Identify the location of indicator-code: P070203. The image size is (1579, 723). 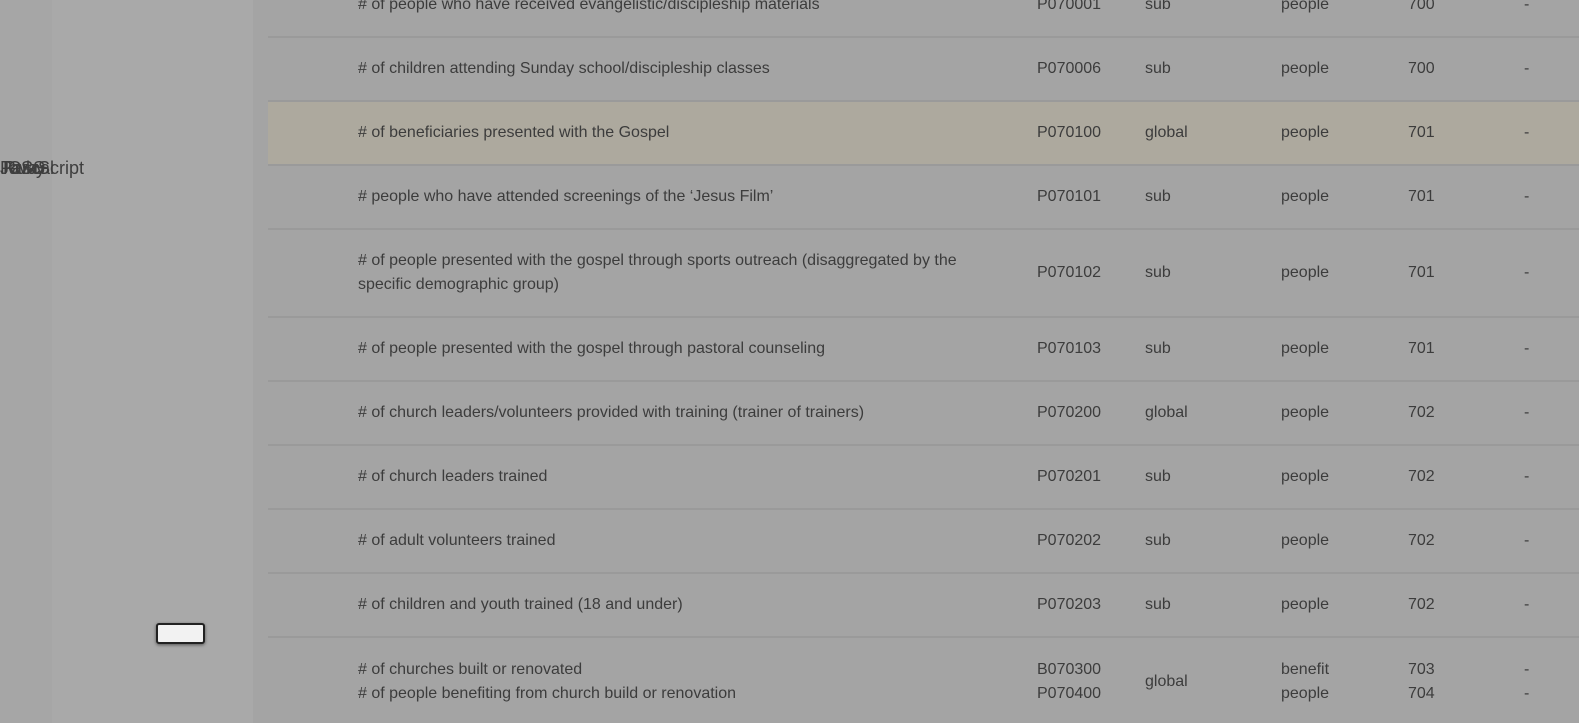
(1082, 605).